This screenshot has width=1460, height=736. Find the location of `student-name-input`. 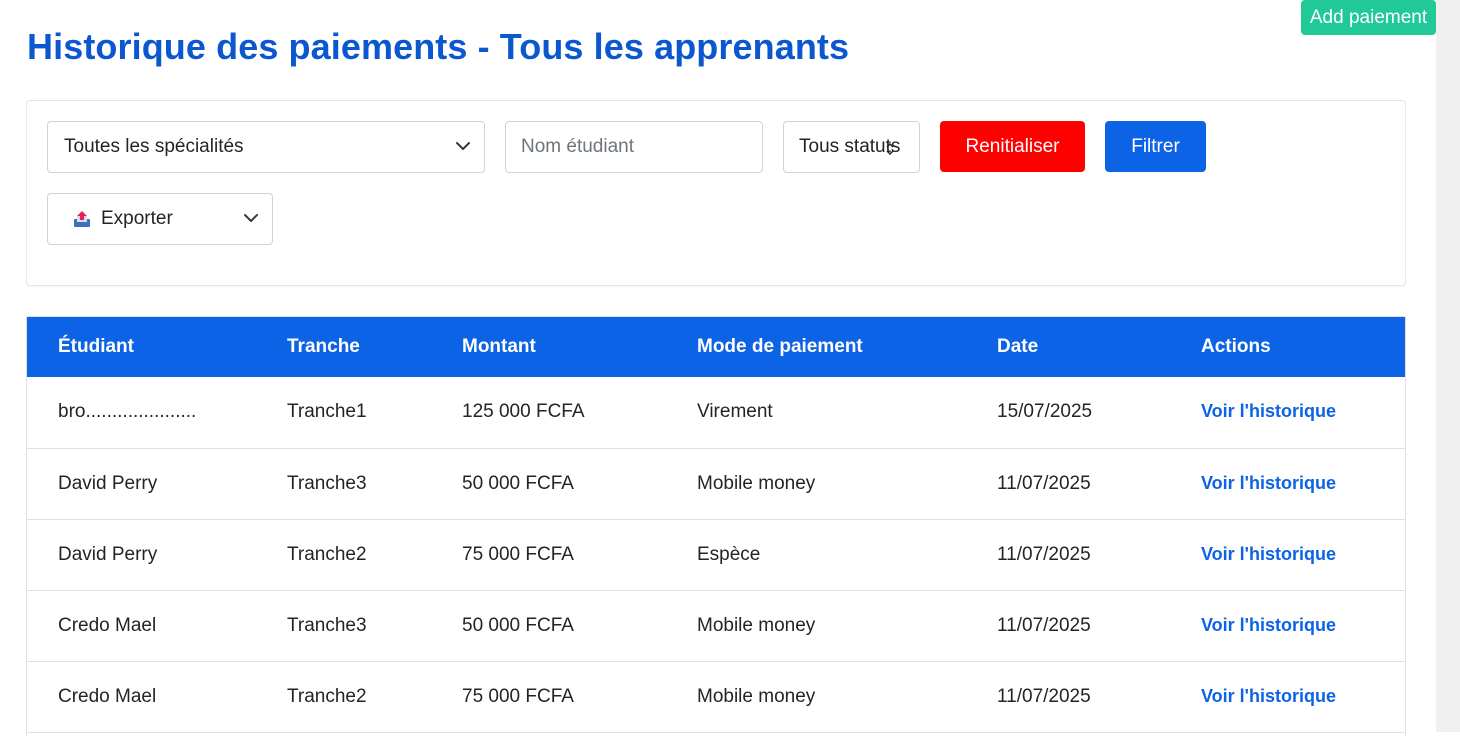

student-name-input is located at coordinates (634, 147).